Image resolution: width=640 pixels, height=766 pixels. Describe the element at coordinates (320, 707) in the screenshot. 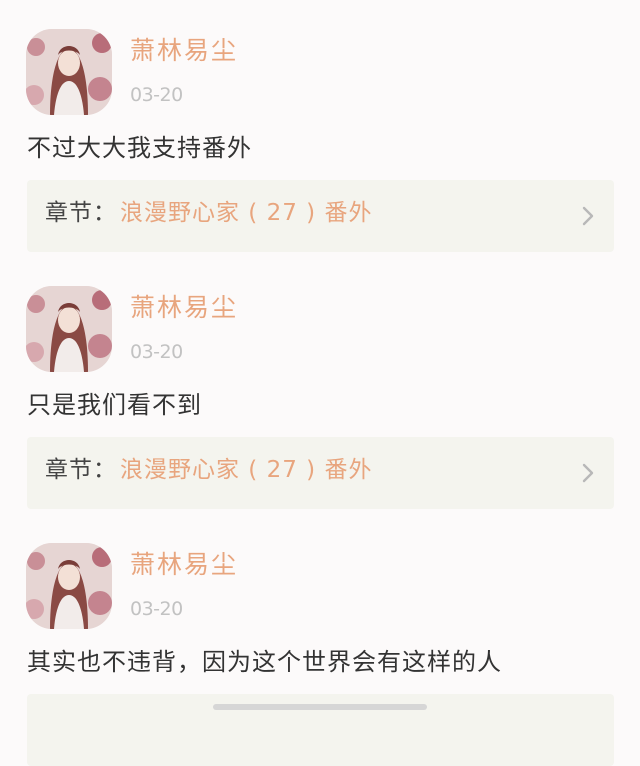

I see `scroll-indicator` at that location.